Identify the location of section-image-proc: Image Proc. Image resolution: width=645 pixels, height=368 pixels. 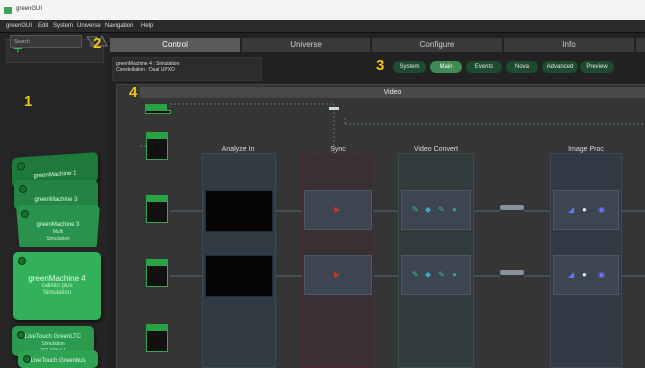
(586, 149).